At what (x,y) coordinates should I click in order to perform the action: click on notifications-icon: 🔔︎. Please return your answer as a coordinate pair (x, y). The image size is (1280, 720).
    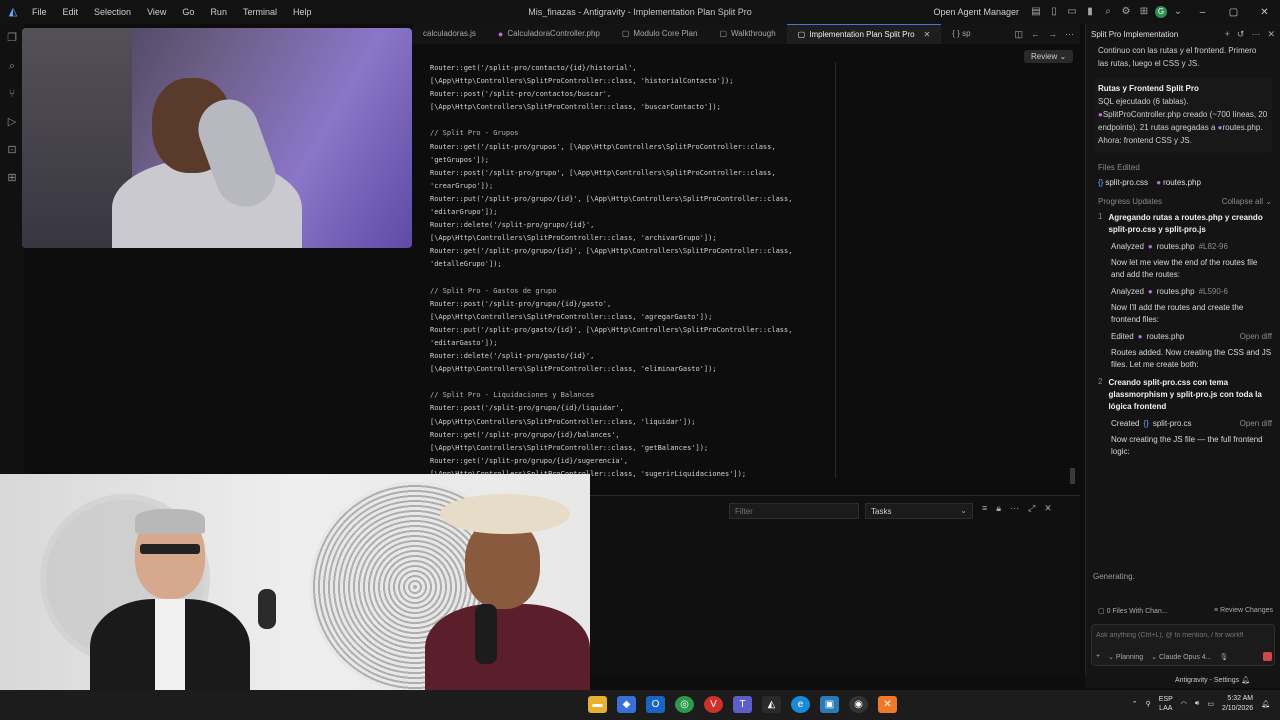
    Looking at the image, I should click on (1265, 704).